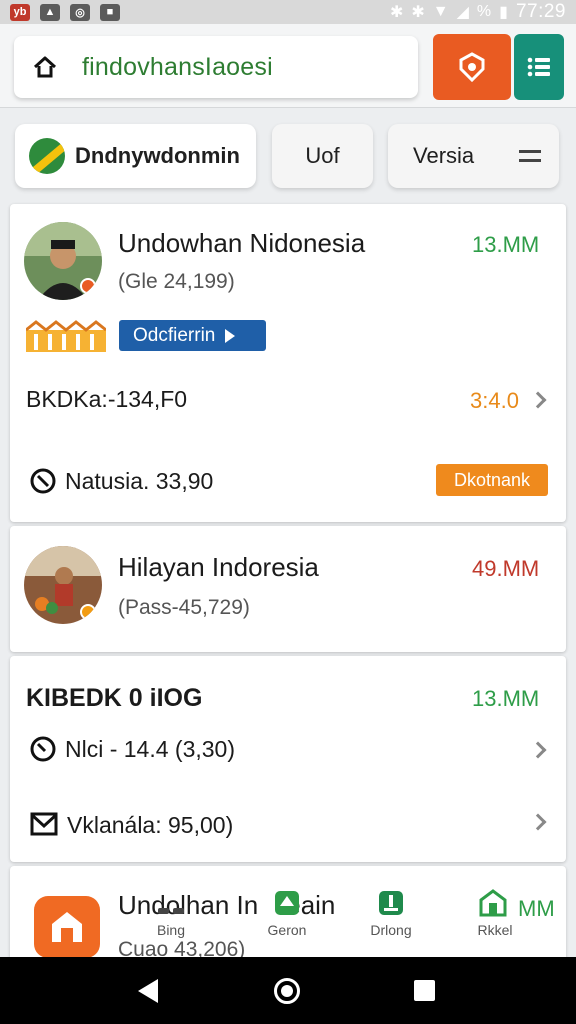 Image resolution: width=576 pixels, height=1024 pixels. I want to click on detail-row-text: Nlci - 14.4 (3,30), so click(150, 749).